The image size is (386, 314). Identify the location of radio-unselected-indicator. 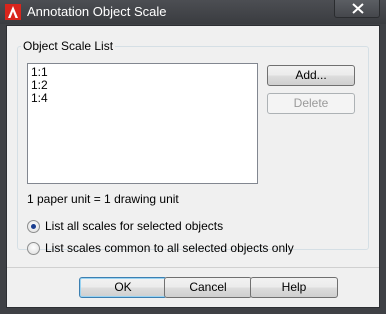
(33, 248).